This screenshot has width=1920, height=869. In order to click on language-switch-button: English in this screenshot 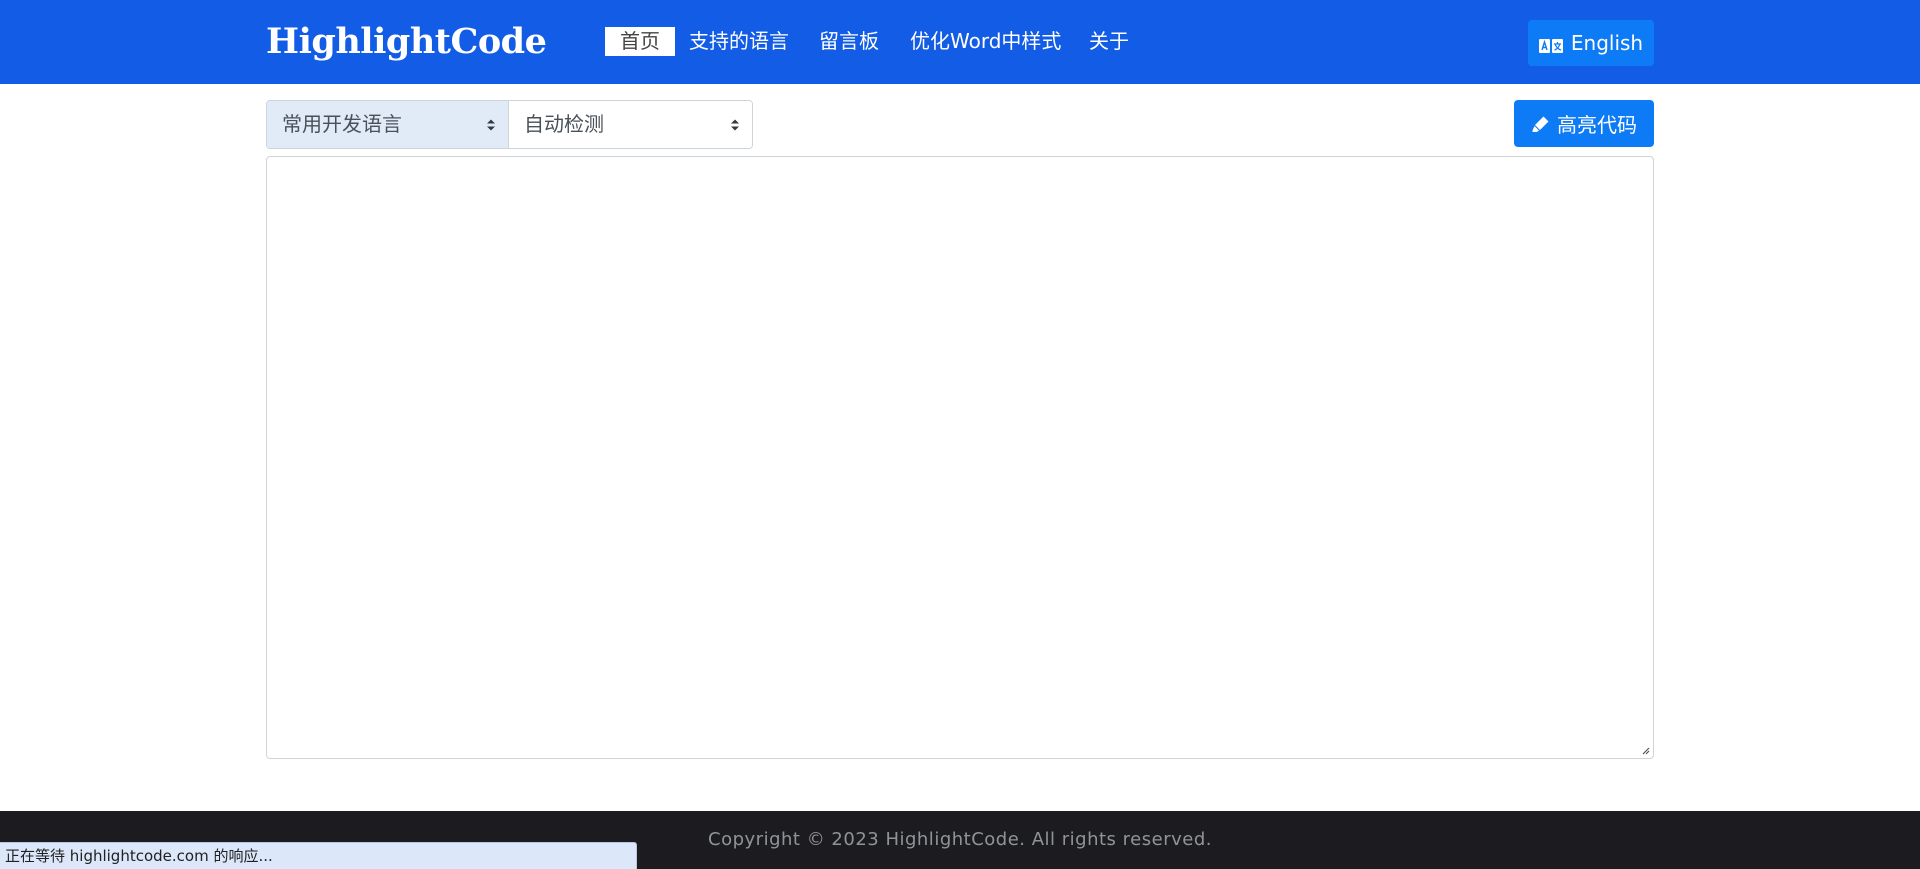, I will do `click(1591, 43)`.